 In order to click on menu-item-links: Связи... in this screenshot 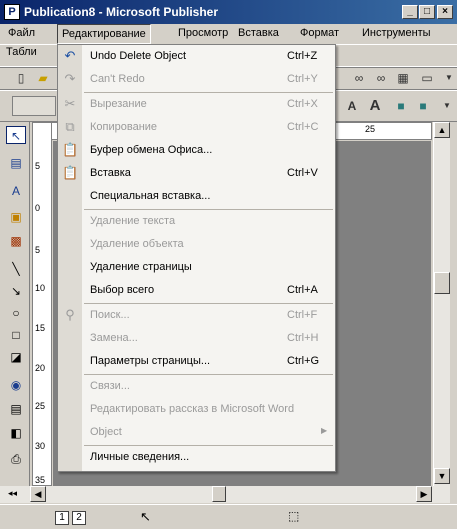, I will do `click(196, 386)`.